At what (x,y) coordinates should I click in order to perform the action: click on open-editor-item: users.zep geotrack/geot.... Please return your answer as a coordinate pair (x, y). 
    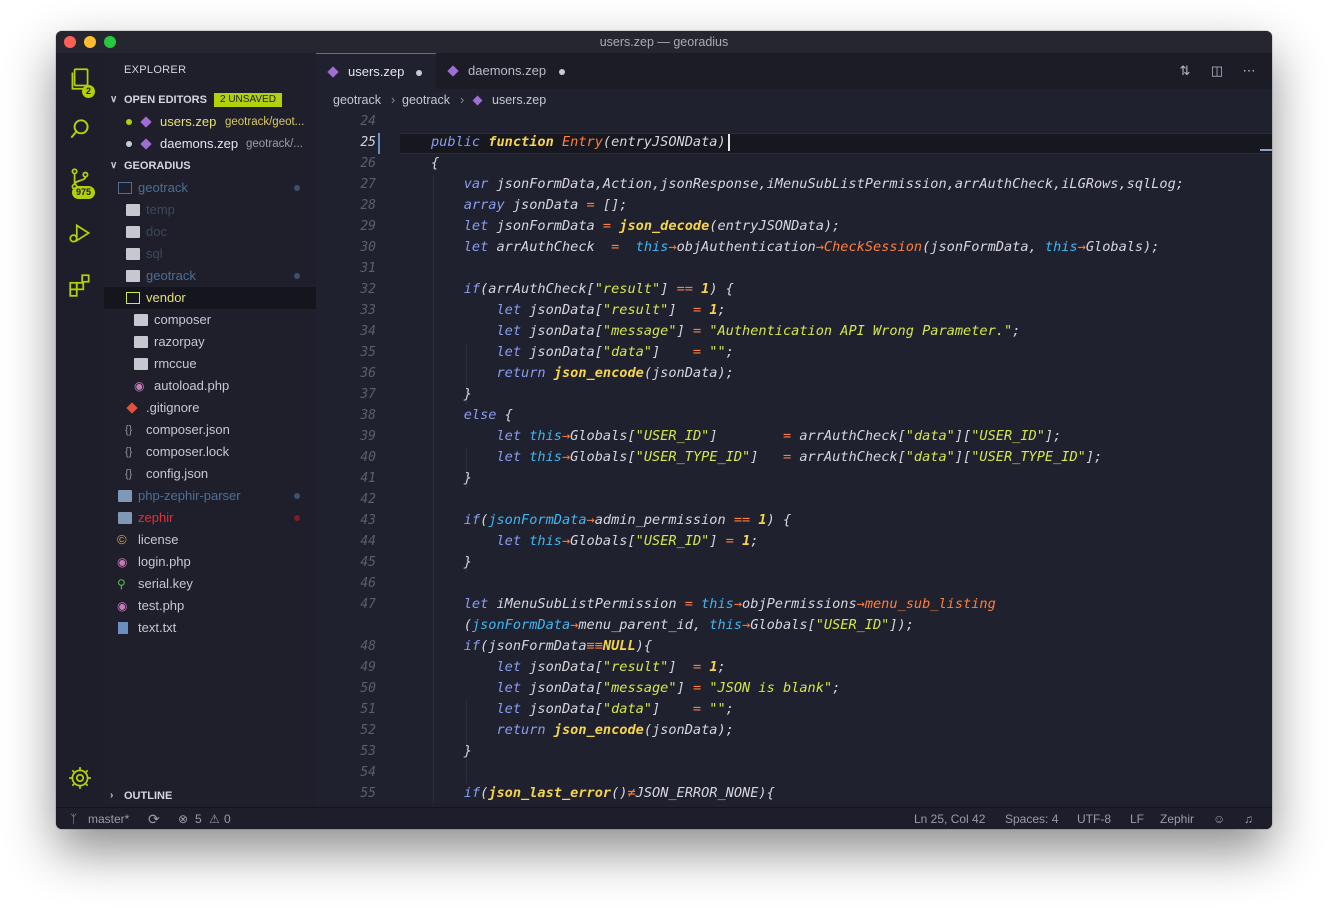
    Looking at the image, I should click on (210, 122).